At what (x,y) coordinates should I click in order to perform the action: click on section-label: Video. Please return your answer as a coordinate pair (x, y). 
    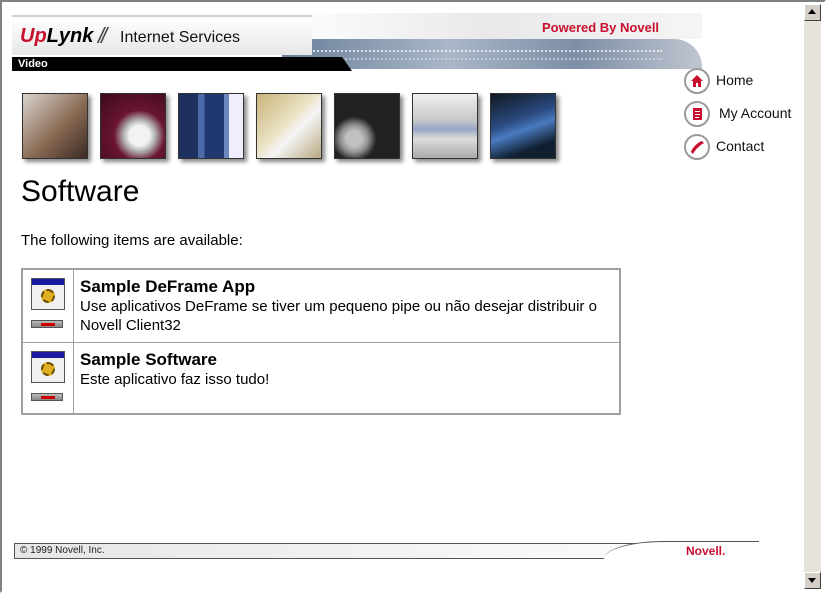
    Looking at the image, I should click on (33, 64).